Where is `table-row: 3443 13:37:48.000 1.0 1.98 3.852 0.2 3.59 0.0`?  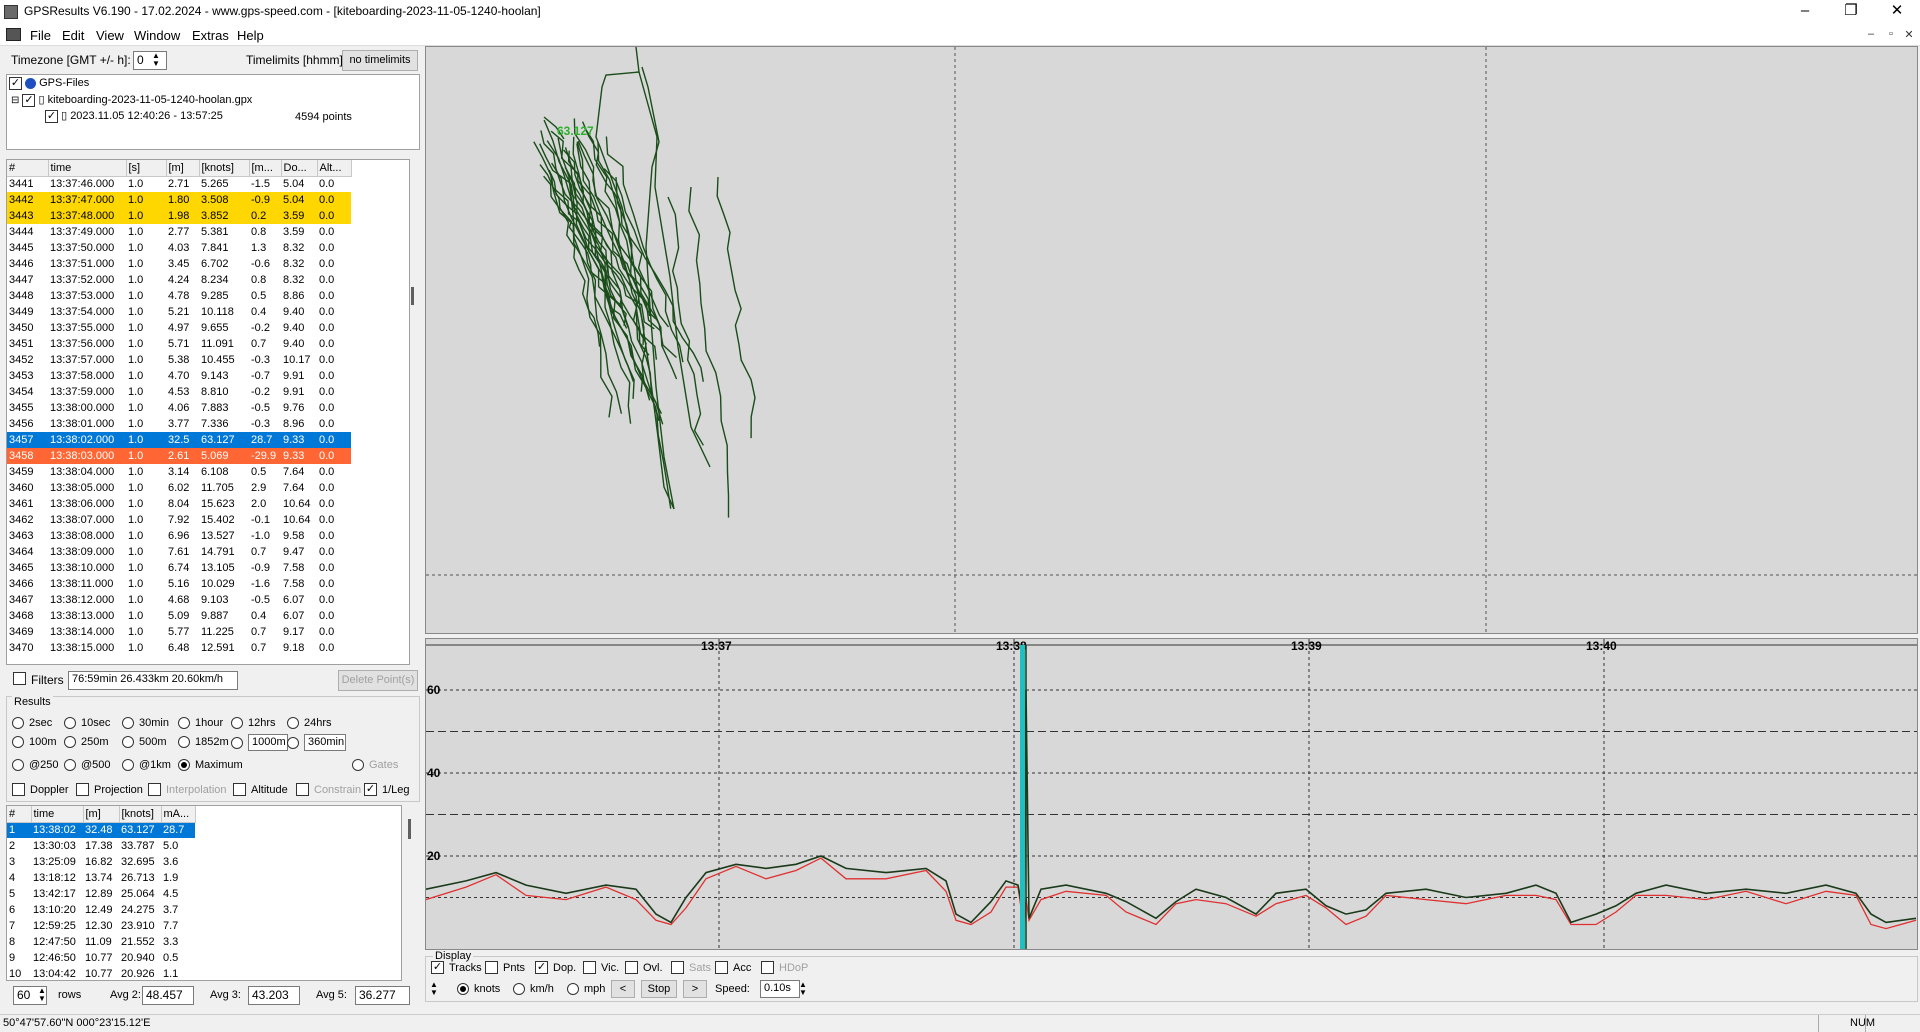
table-row: 3443 13:37:48.000 1.0 1.98 3.852 0.2 3.59 0.0 is located at coordinates (179, 216).